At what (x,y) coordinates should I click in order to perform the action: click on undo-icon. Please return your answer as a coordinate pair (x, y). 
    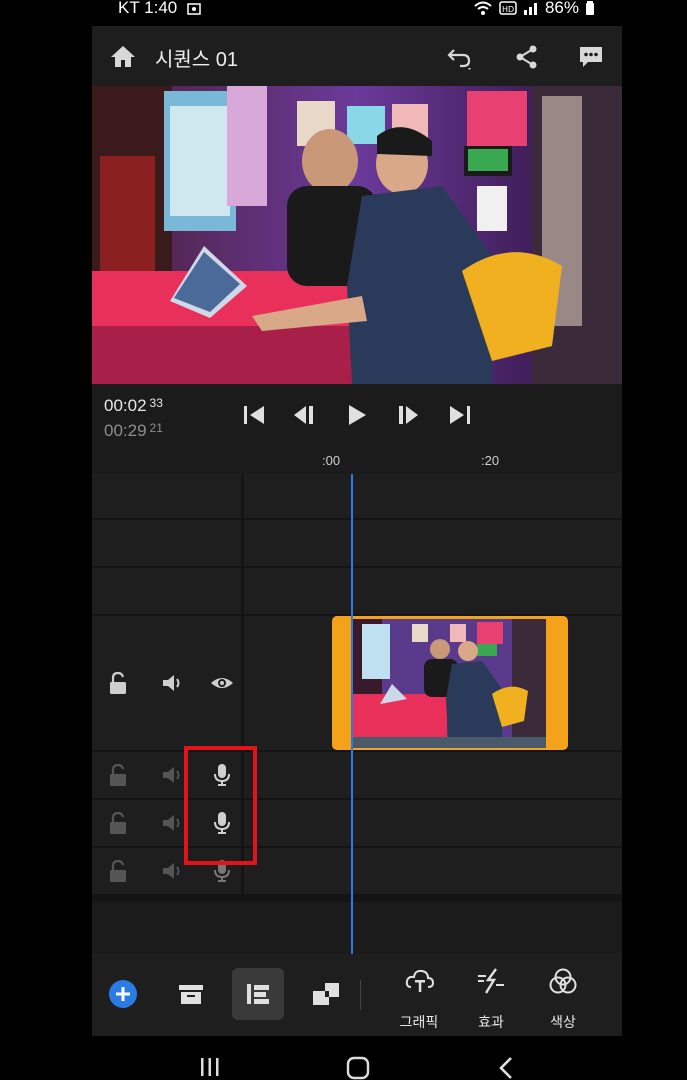
    Looking at the image, I should click on (459, 57).